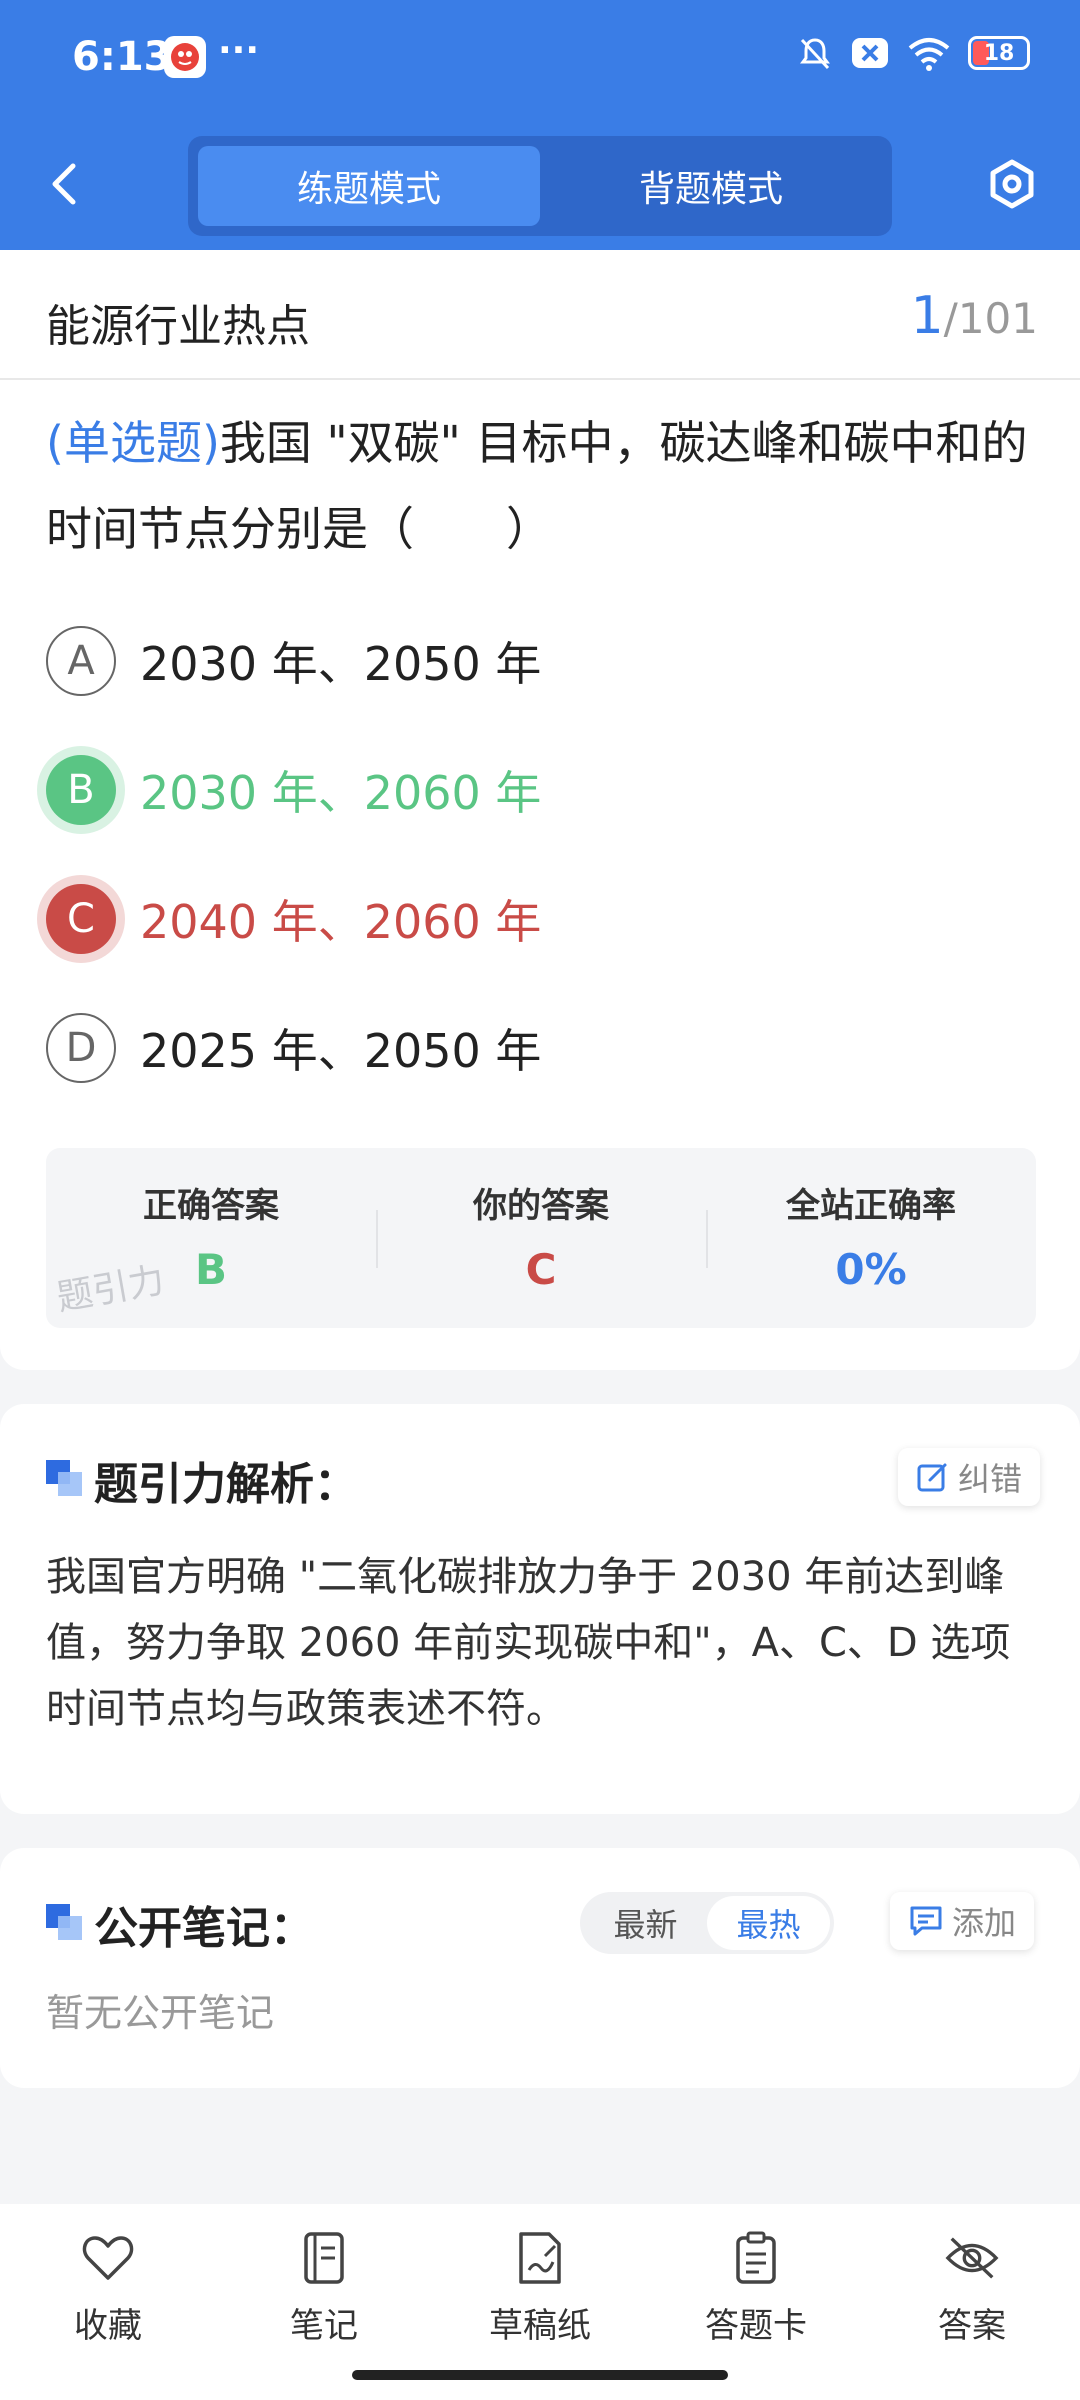  I want to click on battery-icon: 18, so click(999, 53).